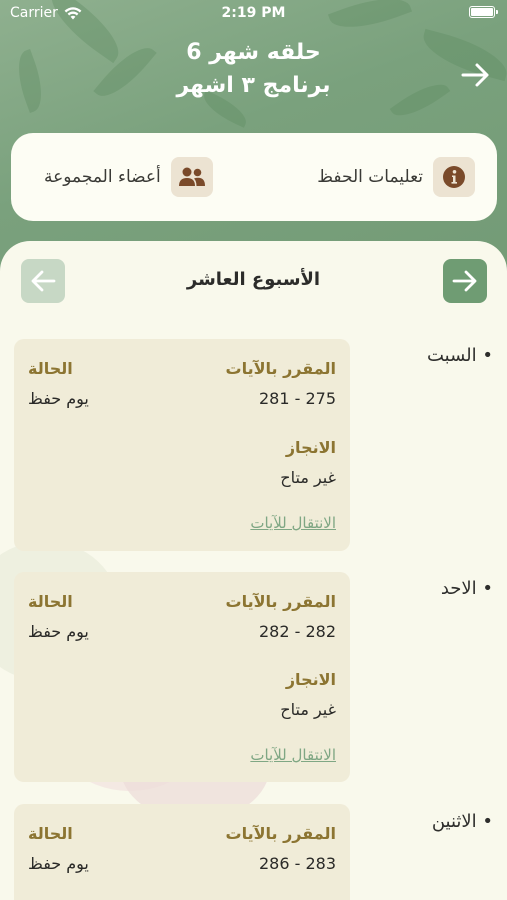  What do you see at coordinates (462, 821) in the screenshot?
I see `day-label: • الاثنين` at bounding box center [462, 821].